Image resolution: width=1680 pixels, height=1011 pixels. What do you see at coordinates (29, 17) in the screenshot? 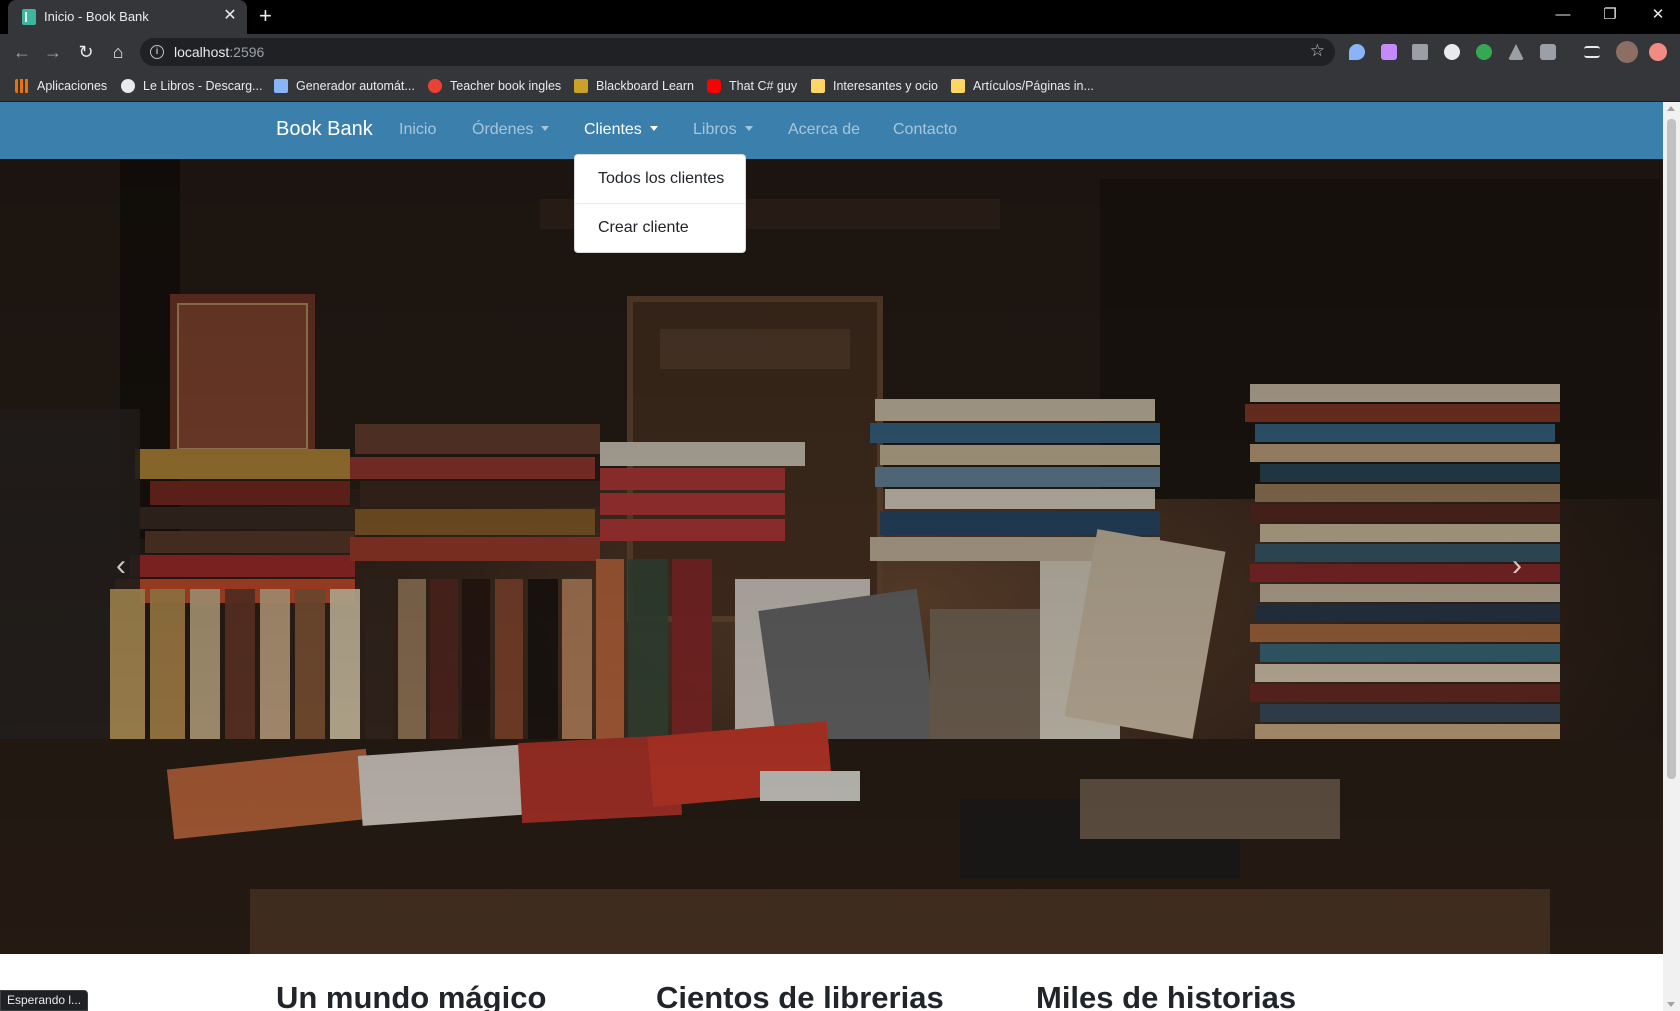
I see `book-favicon-icon` at bounding box center [29, 17].